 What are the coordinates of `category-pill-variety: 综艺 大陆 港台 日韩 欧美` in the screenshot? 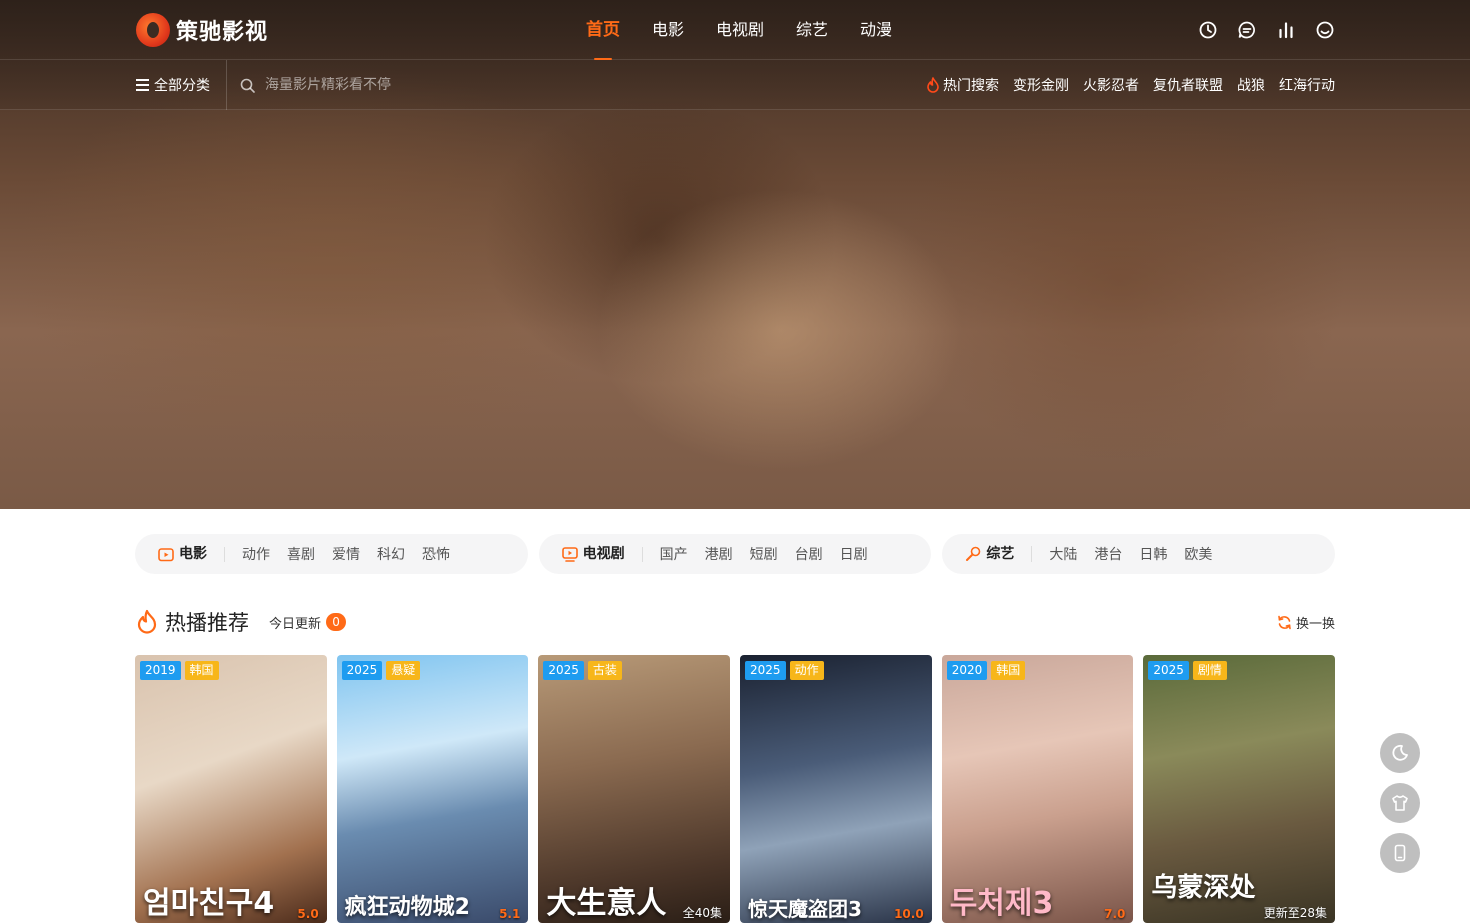 It's located at (1139, 554).